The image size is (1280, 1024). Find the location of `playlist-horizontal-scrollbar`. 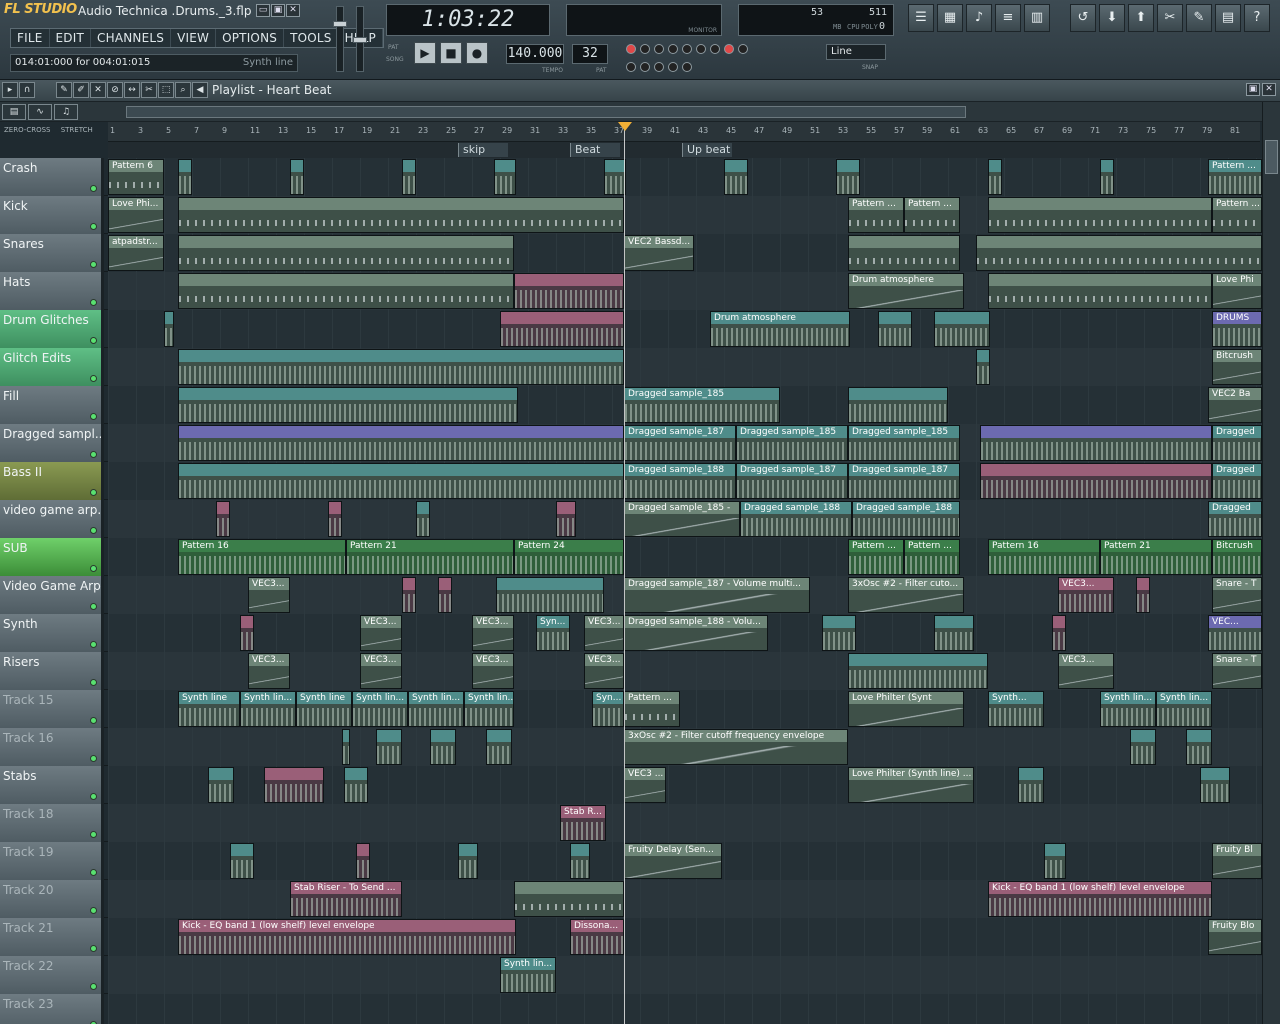

playlist-horizontal-scrollbar is located at coordinates (640, 112).